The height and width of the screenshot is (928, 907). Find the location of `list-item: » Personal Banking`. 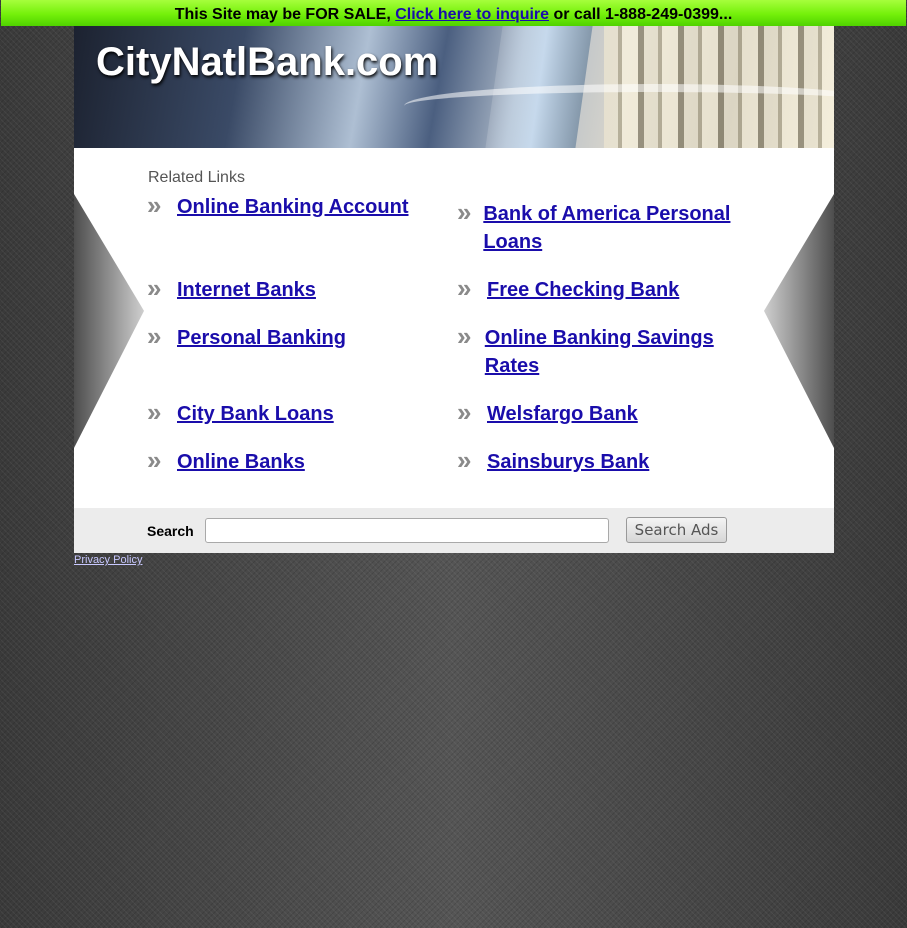

list-item: » Personal Banking is located at coordinates (282, 336).